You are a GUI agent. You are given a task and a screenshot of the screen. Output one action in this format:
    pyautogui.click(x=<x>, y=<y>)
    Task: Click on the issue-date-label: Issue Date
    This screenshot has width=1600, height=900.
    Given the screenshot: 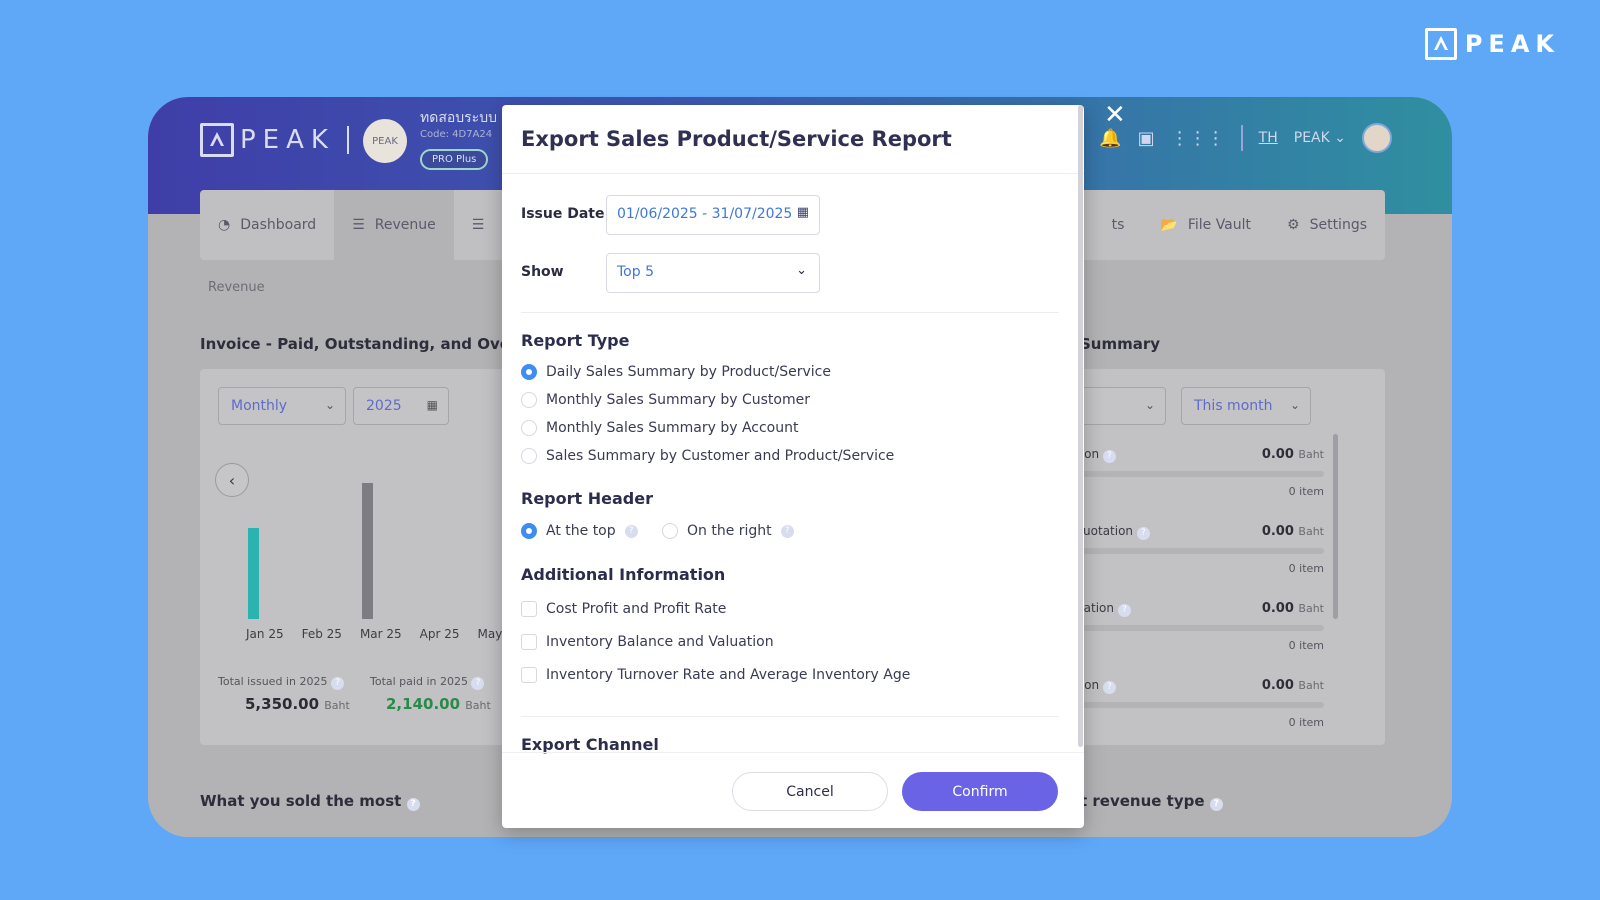 What is the action you would take?
    pyautogui.click(x=563, y=214)
    